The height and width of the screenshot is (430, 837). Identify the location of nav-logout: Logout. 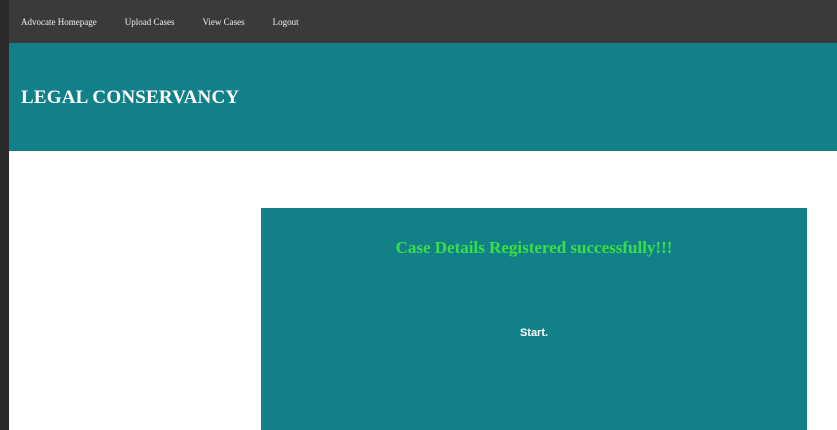
(286, 22).